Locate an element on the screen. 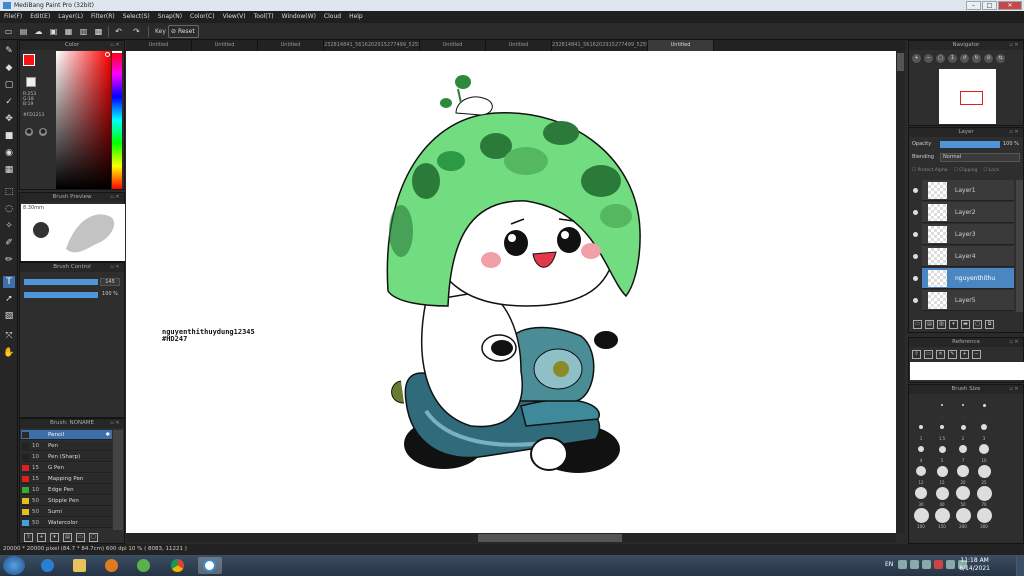  brush-add-icon: + is located at coordinates (41, 537).